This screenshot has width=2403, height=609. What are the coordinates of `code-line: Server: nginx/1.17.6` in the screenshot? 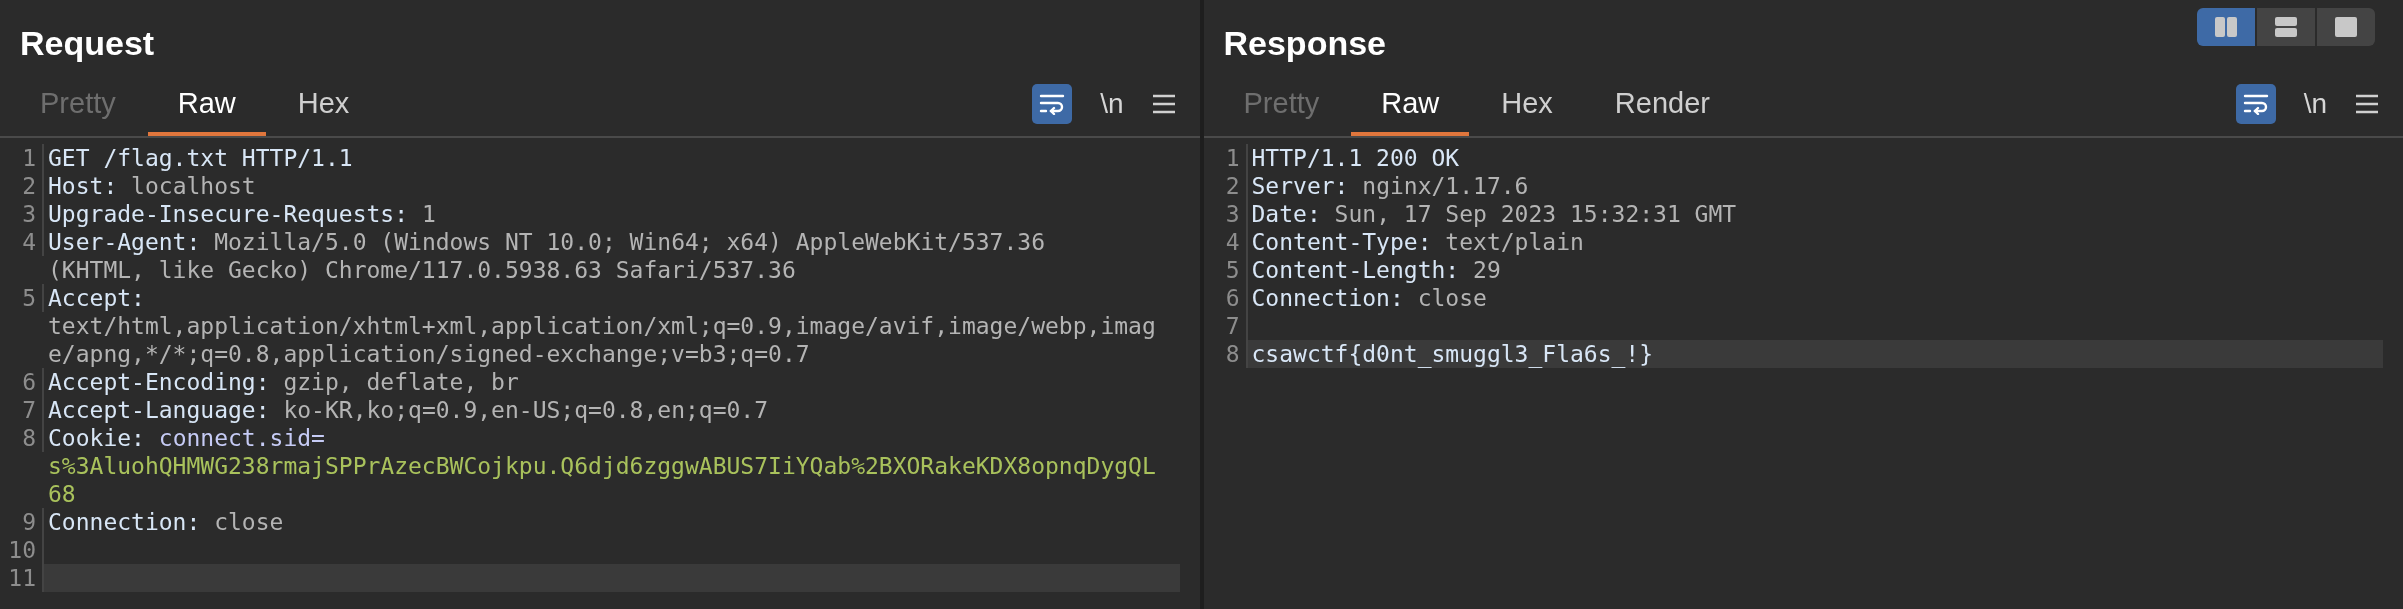 It's located at (1390, 186).